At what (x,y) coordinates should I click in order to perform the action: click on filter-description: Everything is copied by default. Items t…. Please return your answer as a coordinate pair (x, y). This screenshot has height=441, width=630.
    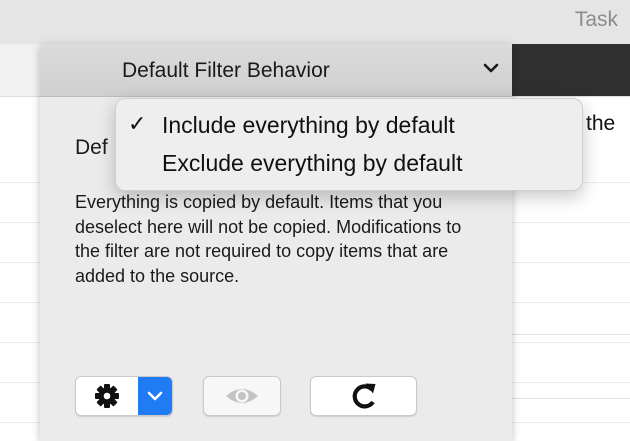
    Looking at the image, I should click on (268, 239).